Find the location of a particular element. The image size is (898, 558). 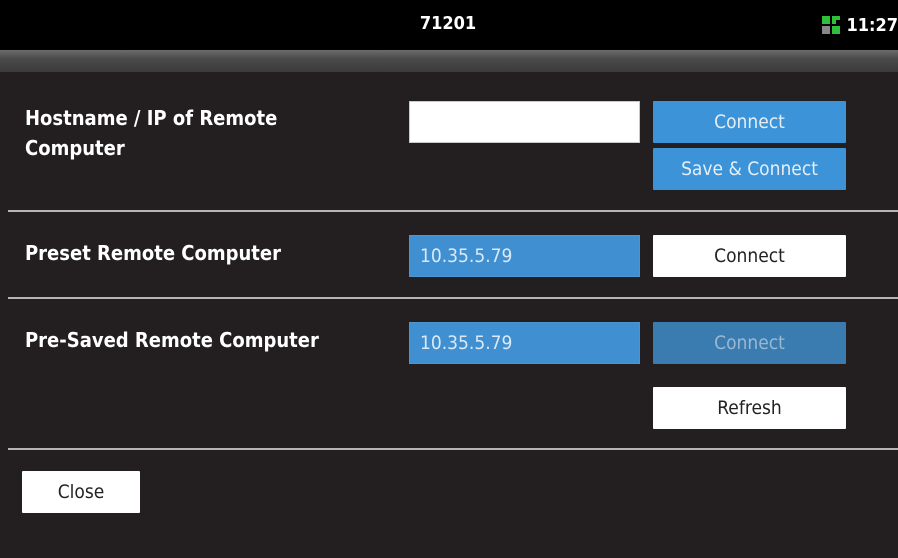

preset-label: Preset Remote Computer is located at coordinates (153, 253).